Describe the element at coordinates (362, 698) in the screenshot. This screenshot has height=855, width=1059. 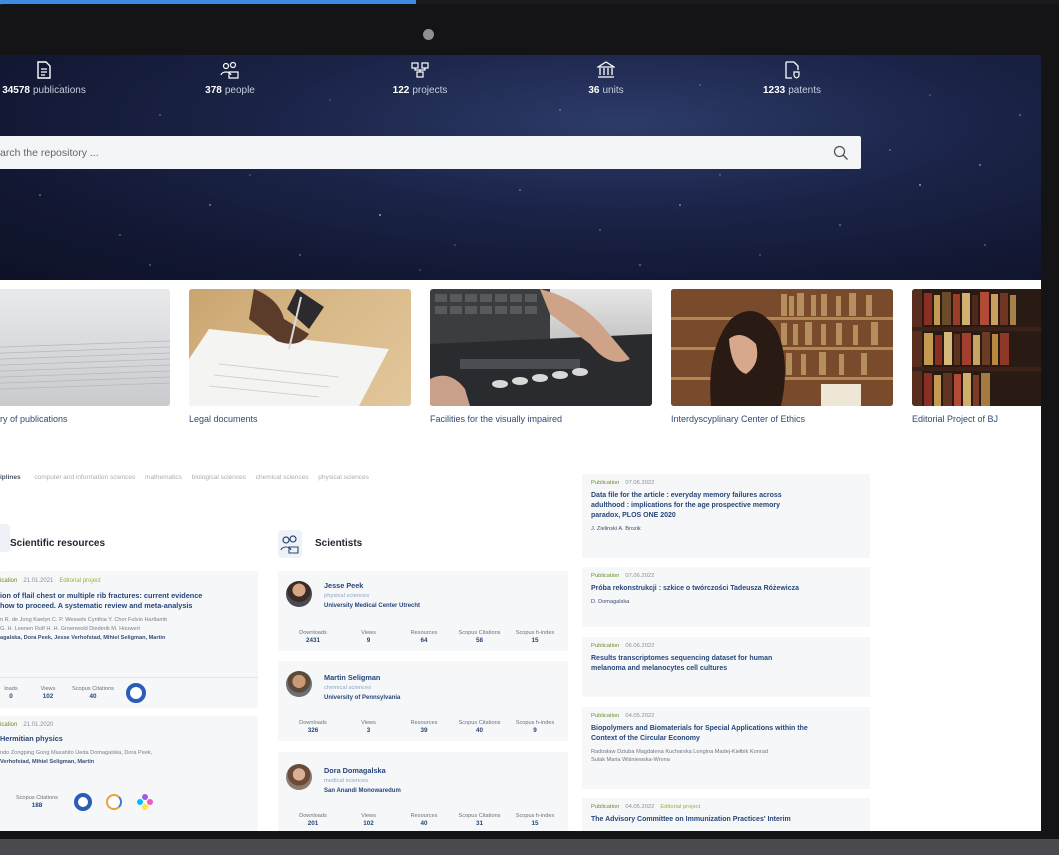
I see `scientist-unit: University of Pennsylvania` at that location.